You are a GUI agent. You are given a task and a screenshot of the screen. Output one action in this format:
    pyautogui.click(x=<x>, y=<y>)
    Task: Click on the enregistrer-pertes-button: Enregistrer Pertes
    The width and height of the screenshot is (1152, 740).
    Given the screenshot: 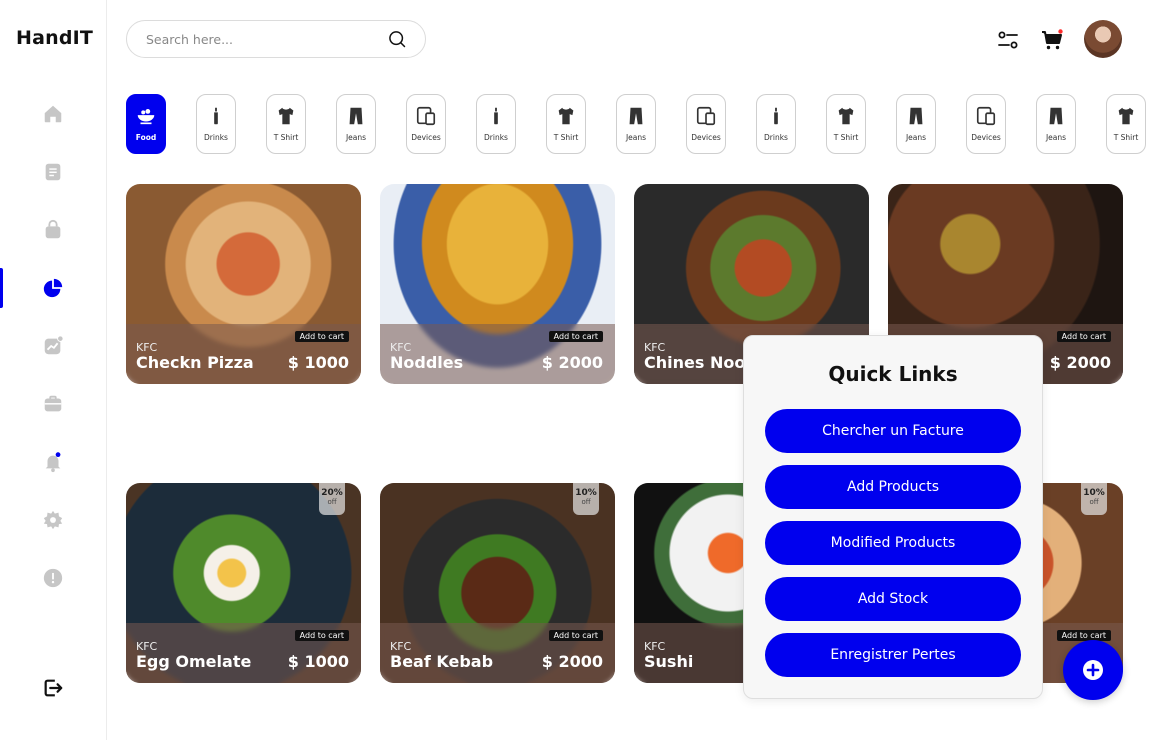 What is the action you would take?
    pyautogui.click(x=893, y=655)
    